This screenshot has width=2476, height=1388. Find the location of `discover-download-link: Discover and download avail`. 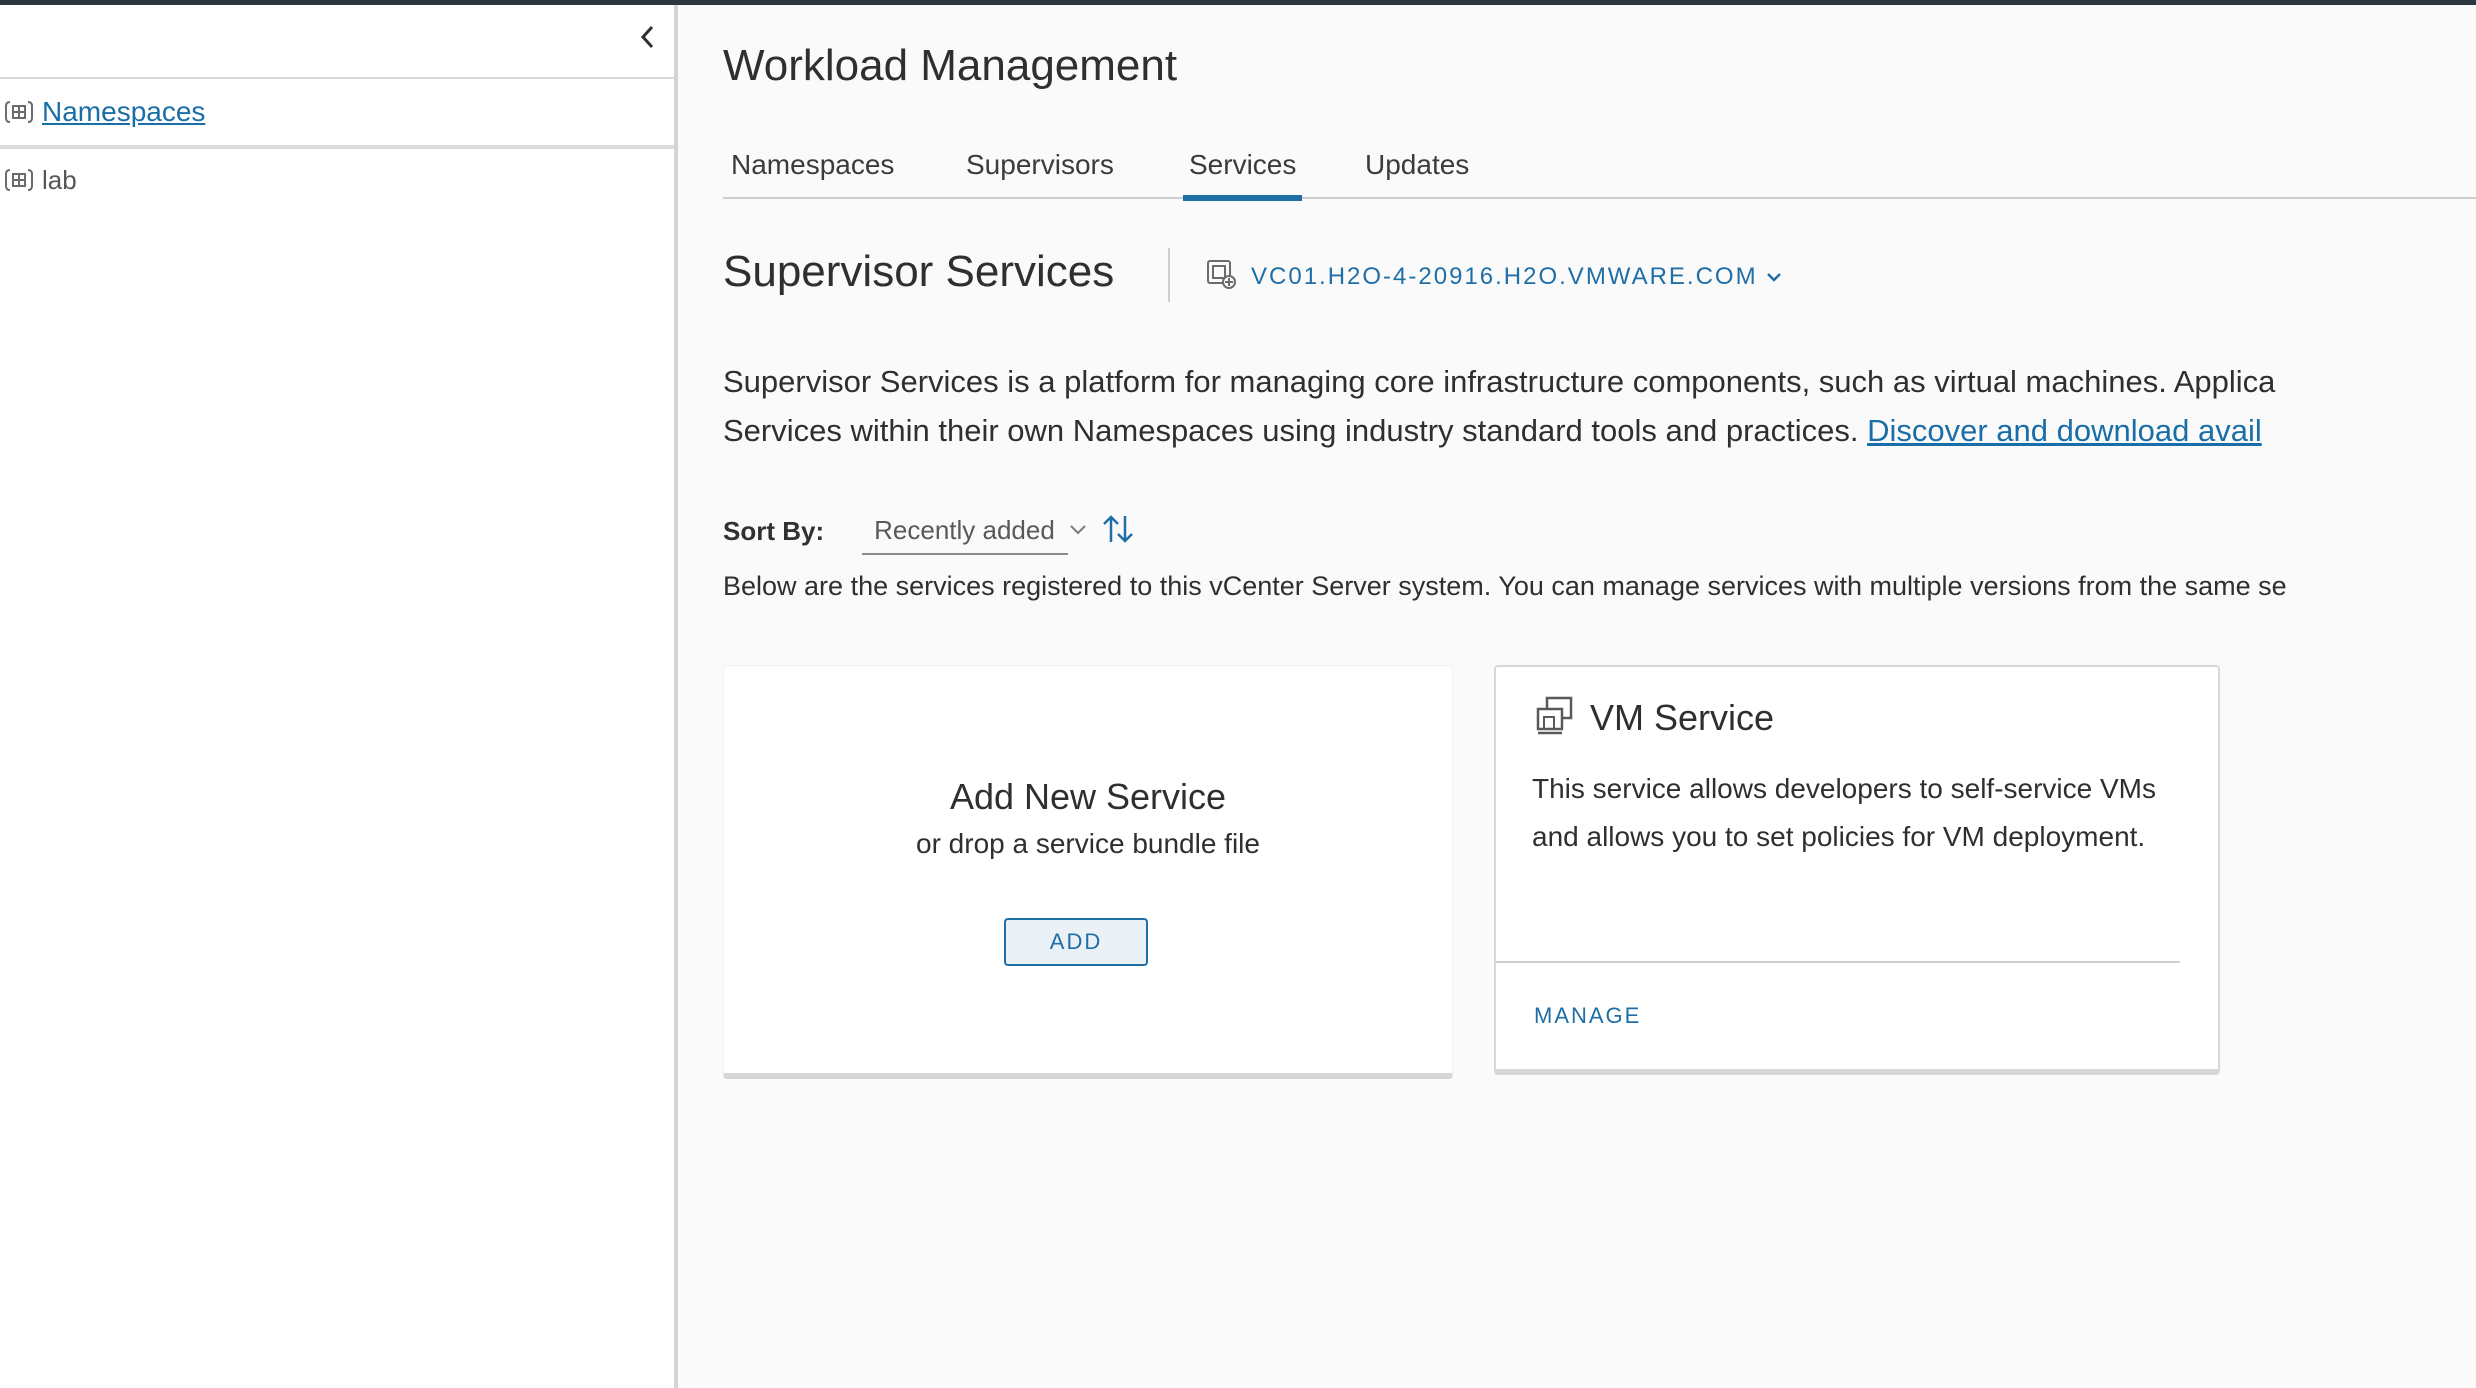

discover-download-link: Discover and download avail is located at coordinates (2064, 430).